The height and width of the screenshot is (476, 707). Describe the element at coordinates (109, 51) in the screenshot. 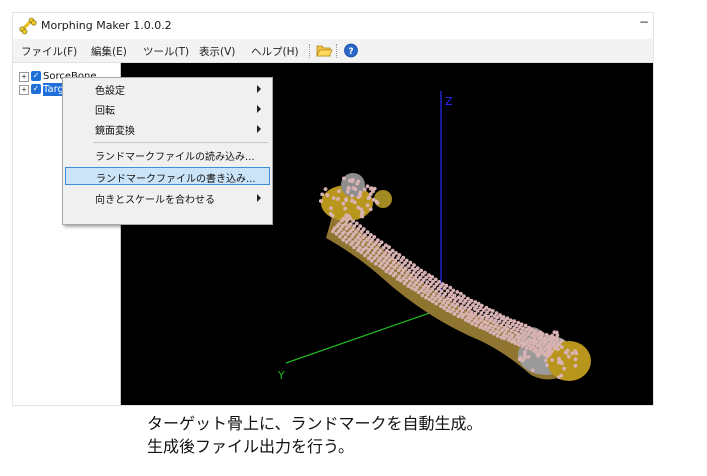

I see `menu-edit: 編集(E)` at that location.